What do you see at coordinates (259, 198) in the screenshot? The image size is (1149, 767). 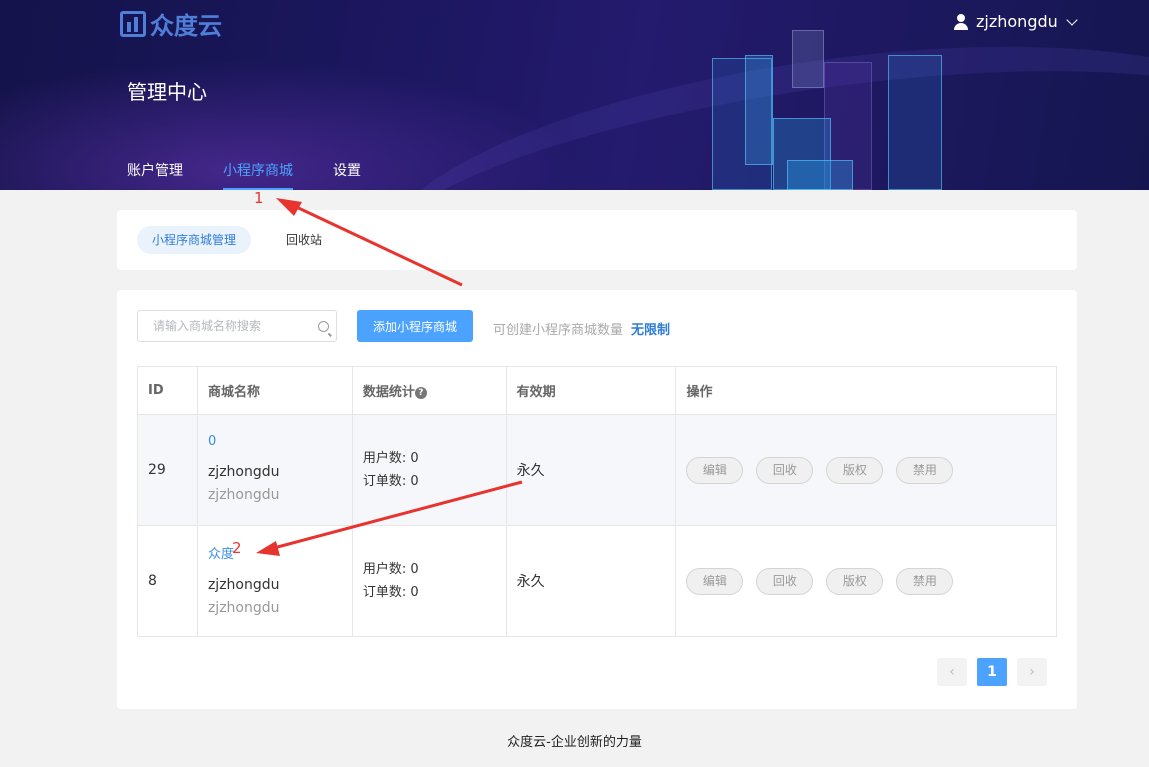 I see `annotation-number-1: 1` at bounding box center [259, 198].